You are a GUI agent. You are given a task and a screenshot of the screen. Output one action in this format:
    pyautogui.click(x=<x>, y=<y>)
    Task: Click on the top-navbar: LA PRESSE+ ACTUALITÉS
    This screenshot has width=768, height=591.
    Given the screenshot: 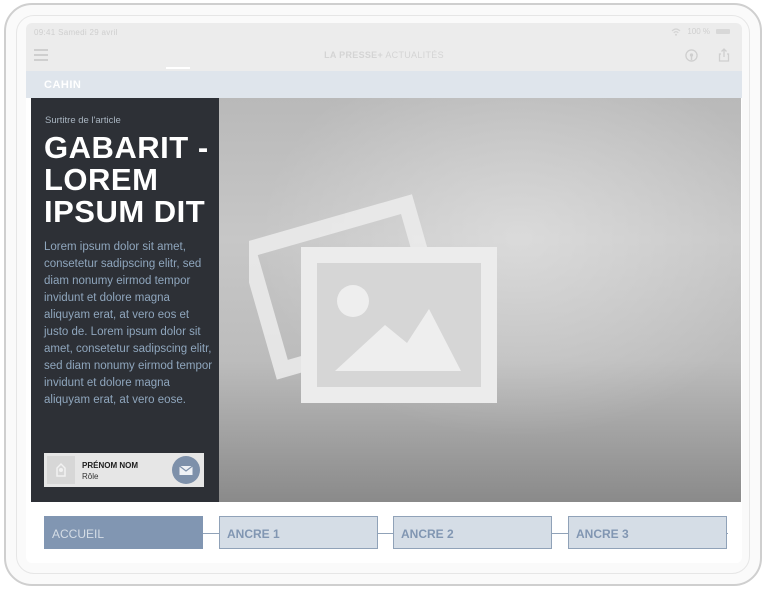 What is the action you would take?
    pyautogui.click(x=384, y=56)
    